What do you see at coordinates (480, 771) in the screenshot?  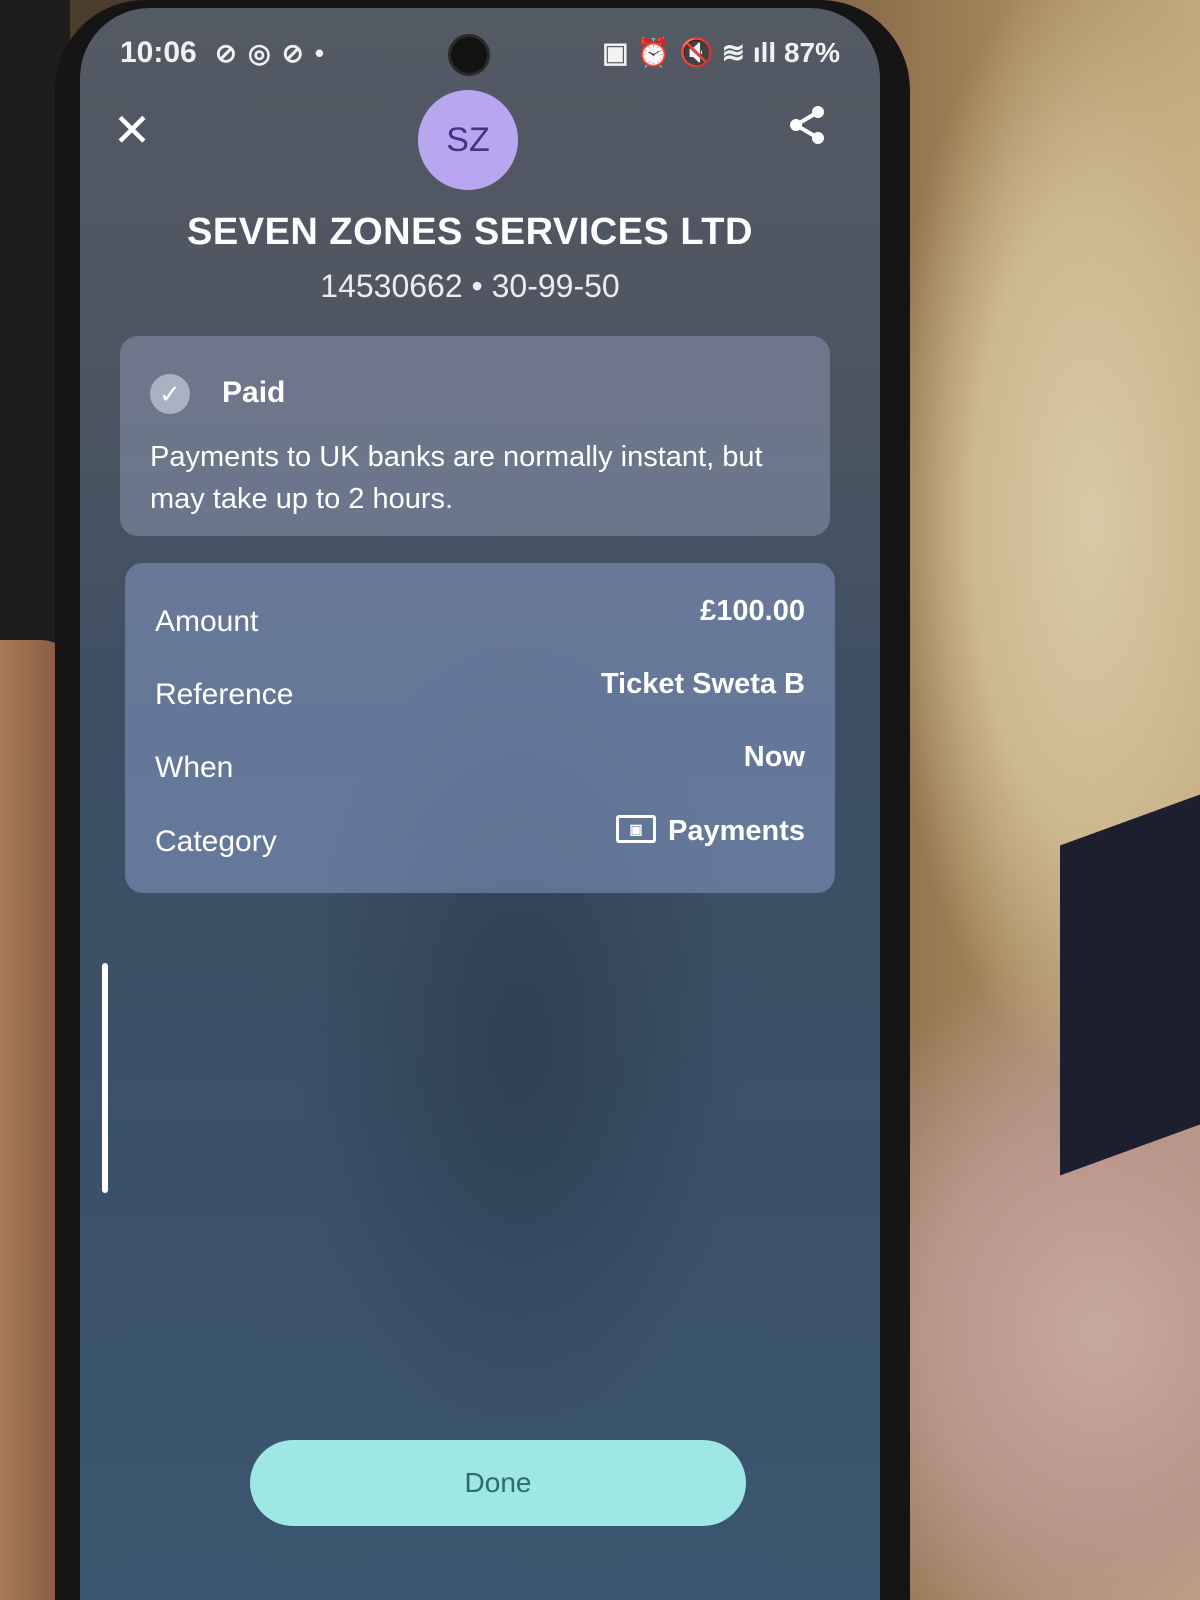 I see `detail-row-when: When Now` at bounding box center [480, 771].